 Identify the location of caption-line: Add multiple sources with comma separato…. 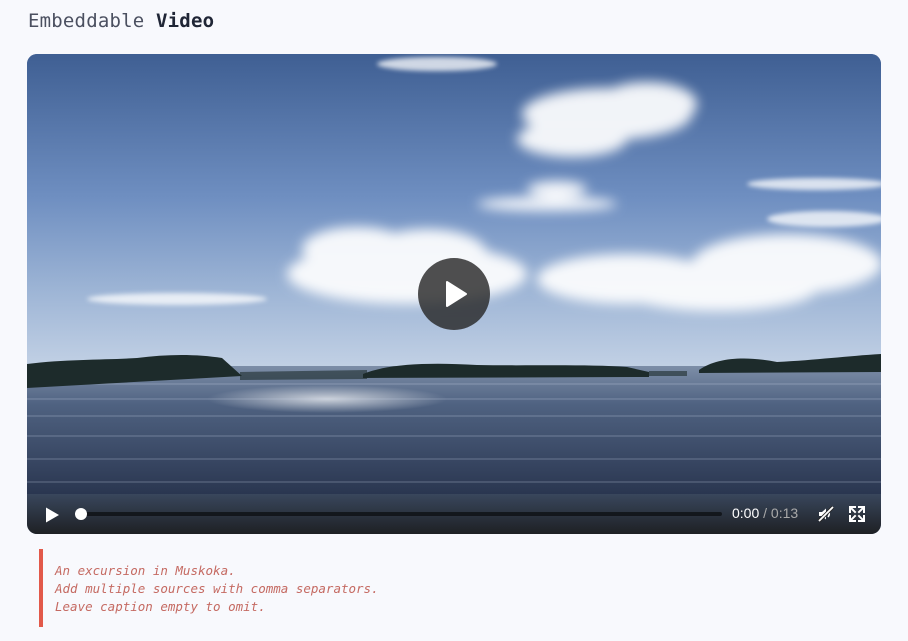
(217, 588).